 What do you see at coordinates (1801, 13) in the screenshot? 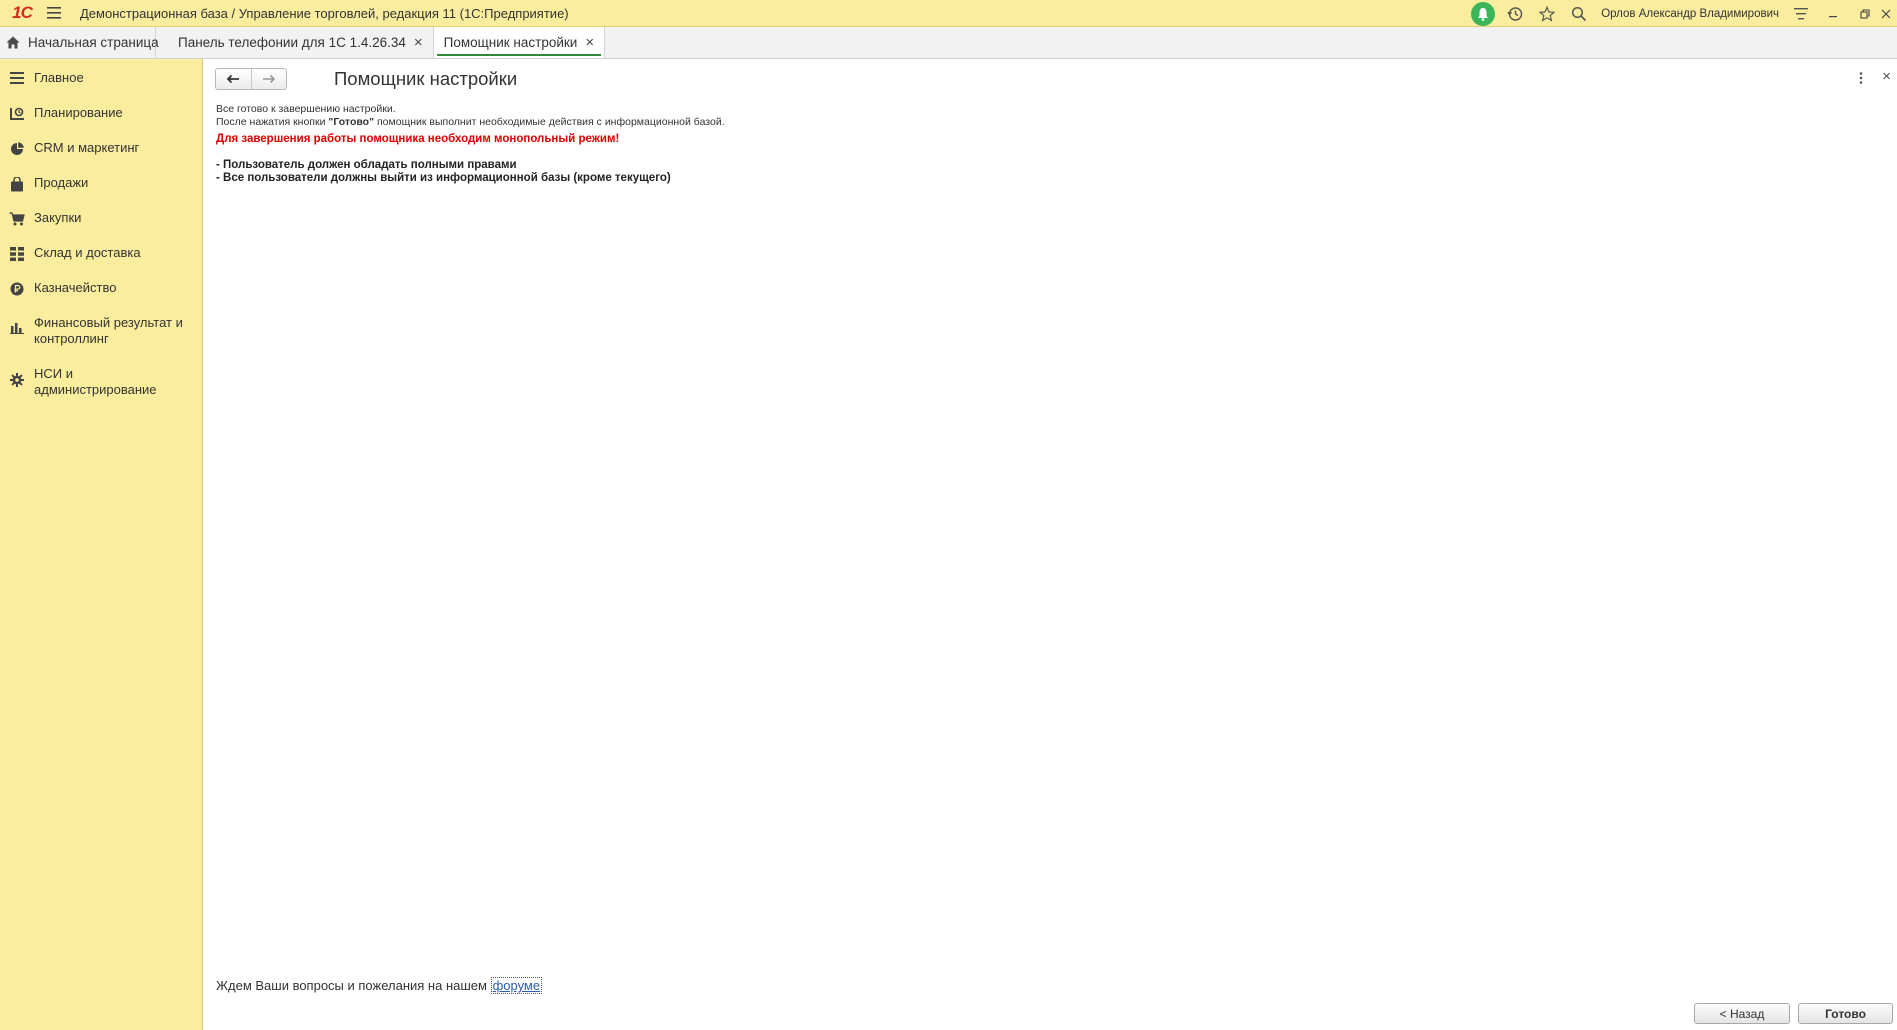
I see `settings-icon` at bounding box center [1801, 13].